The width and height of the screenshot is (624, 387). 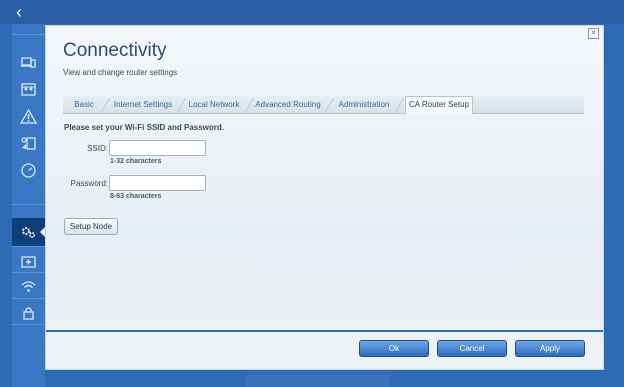 What do you see at coordinates (97, 148) in the screenshot?
I see `ssid-label: SSID:` at bounding box center [97, 148].